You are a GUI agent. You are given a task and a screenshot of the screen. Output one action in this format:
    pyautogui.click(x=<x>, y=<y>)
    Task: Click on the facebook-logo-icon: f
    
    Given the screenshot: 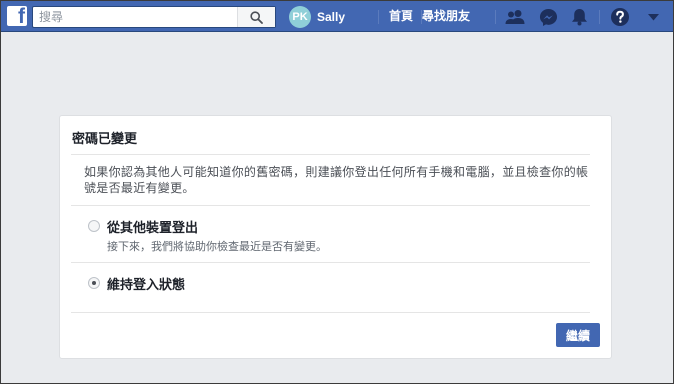 What is the action you would take?
    pyautogui.click(x=17, y=16)
    